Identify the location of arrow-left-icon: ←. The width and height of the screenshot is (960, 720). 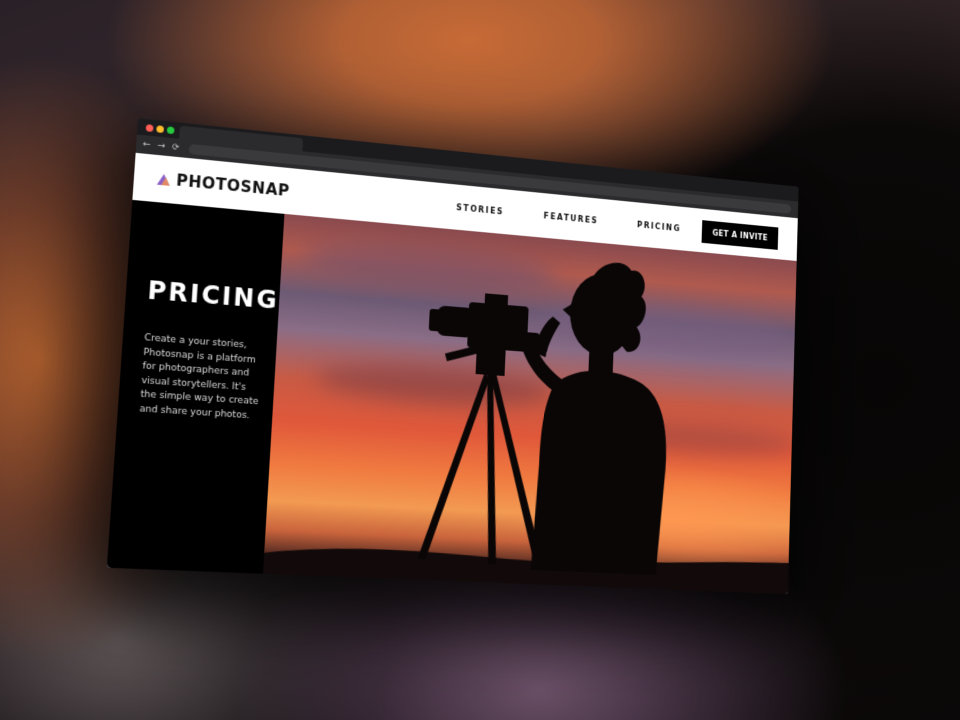
(146, 144).